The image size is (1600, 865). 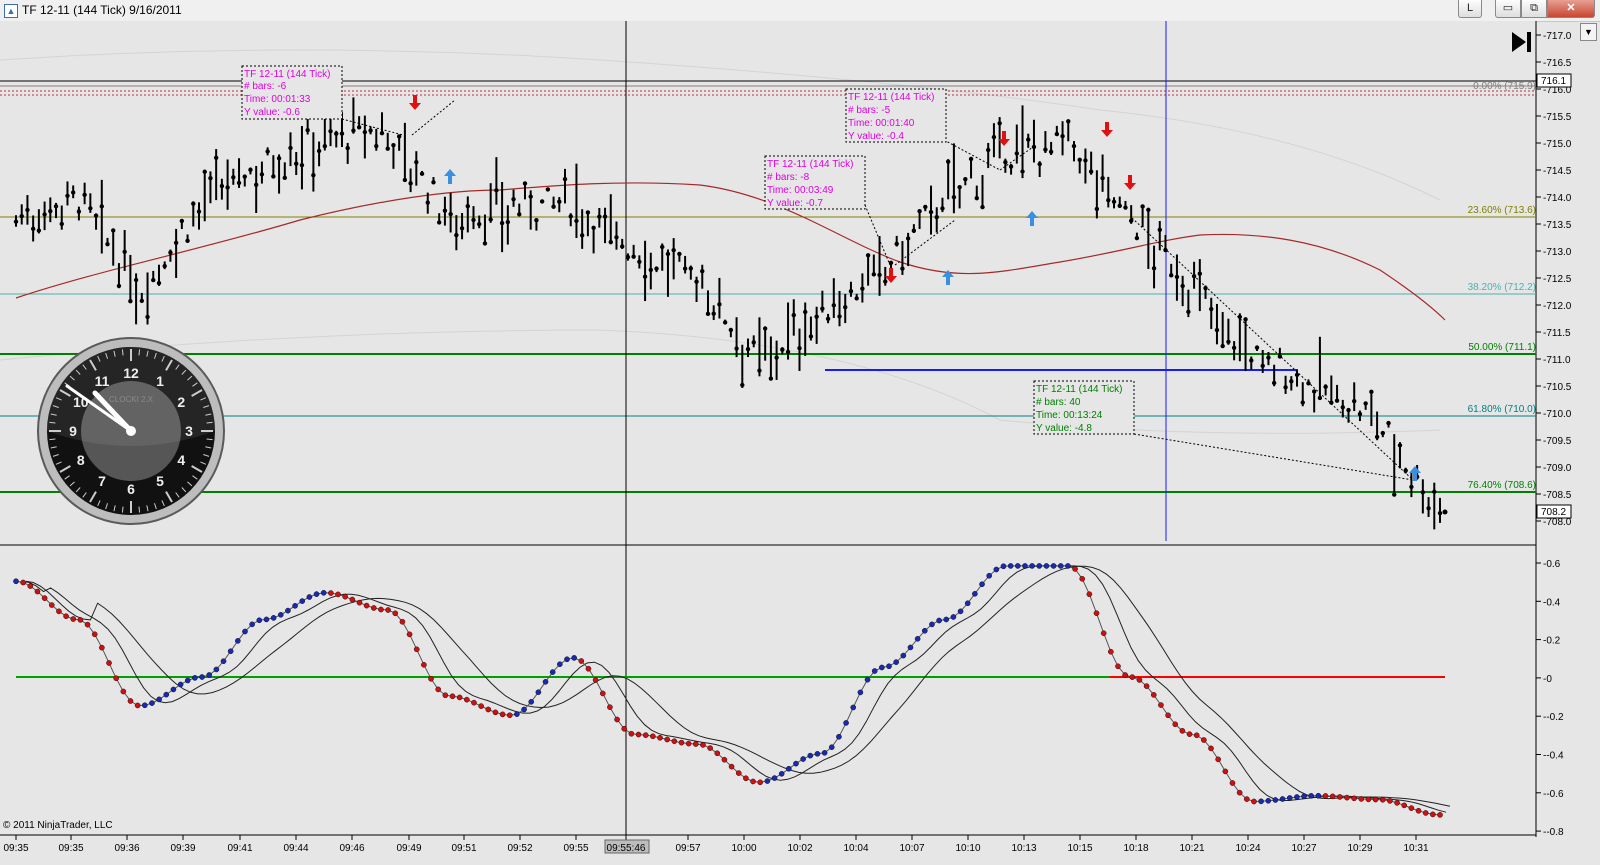 I want to click on minimize-button: ▭, so click(x=1508, y=9).